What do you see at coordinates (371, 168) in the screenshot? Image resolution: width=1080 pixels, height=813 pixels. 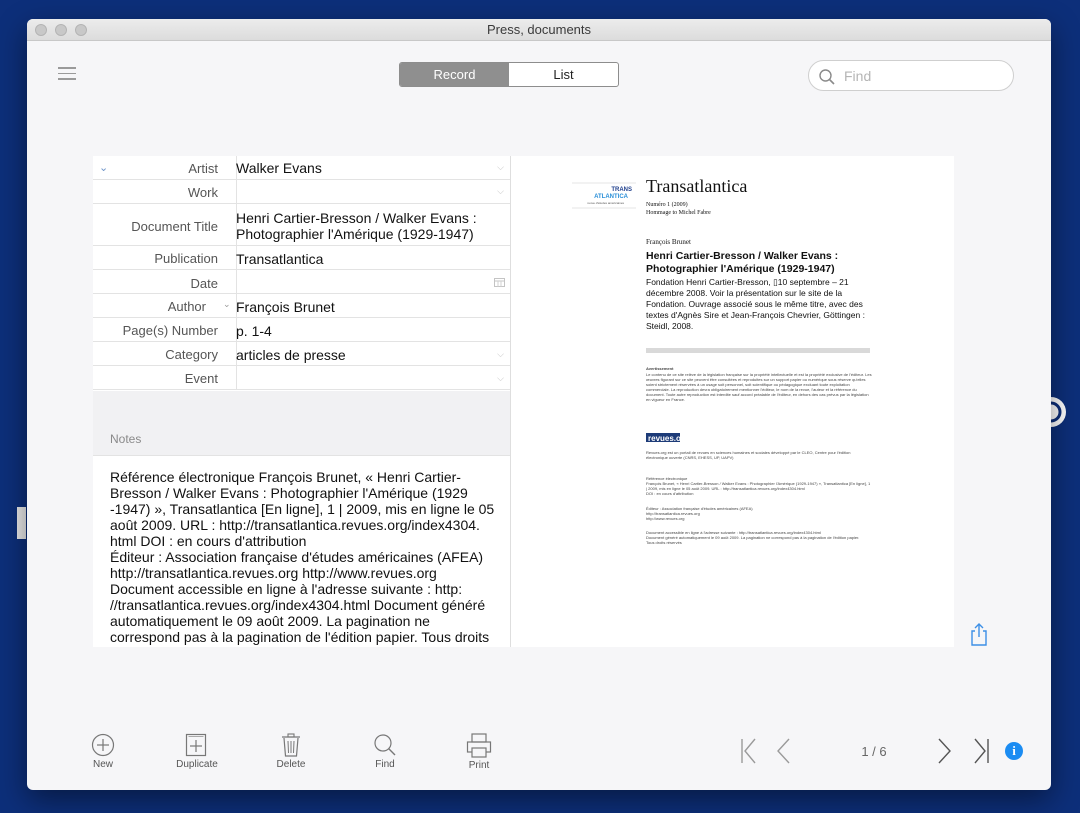 I see `field-value: Walker Evans` at bounding box center [371, 168].